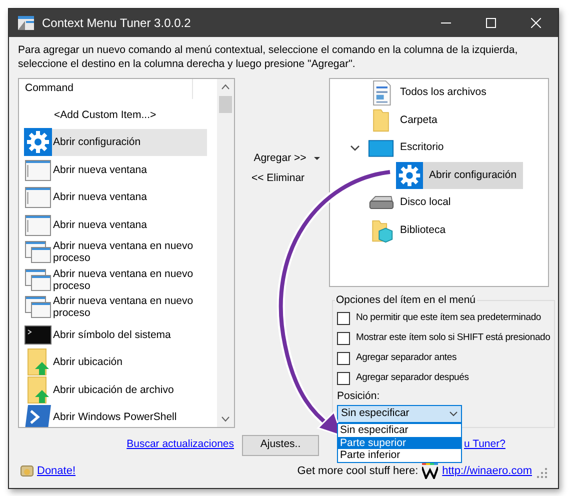 This screenshot has height=496, width=569. What do you see at coordinates (409, 148) in the screenshot?
I see `tree-item: Escritorio` at bounding box center [409, 148].